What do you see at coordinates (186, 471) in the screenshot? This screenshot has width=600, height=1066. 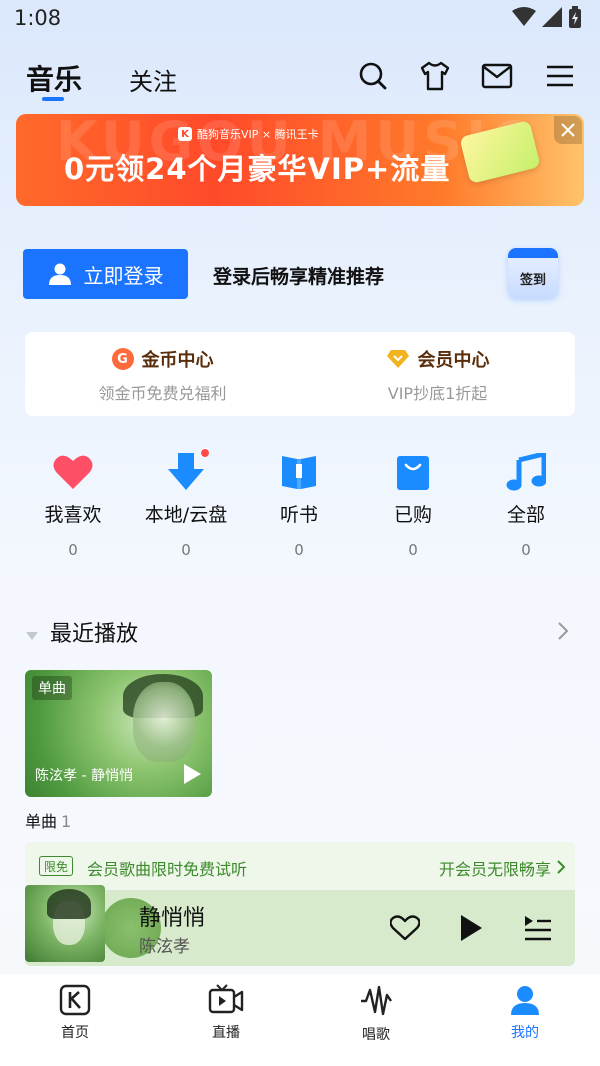 I see `download-icon` at bounding box center [186, 471].